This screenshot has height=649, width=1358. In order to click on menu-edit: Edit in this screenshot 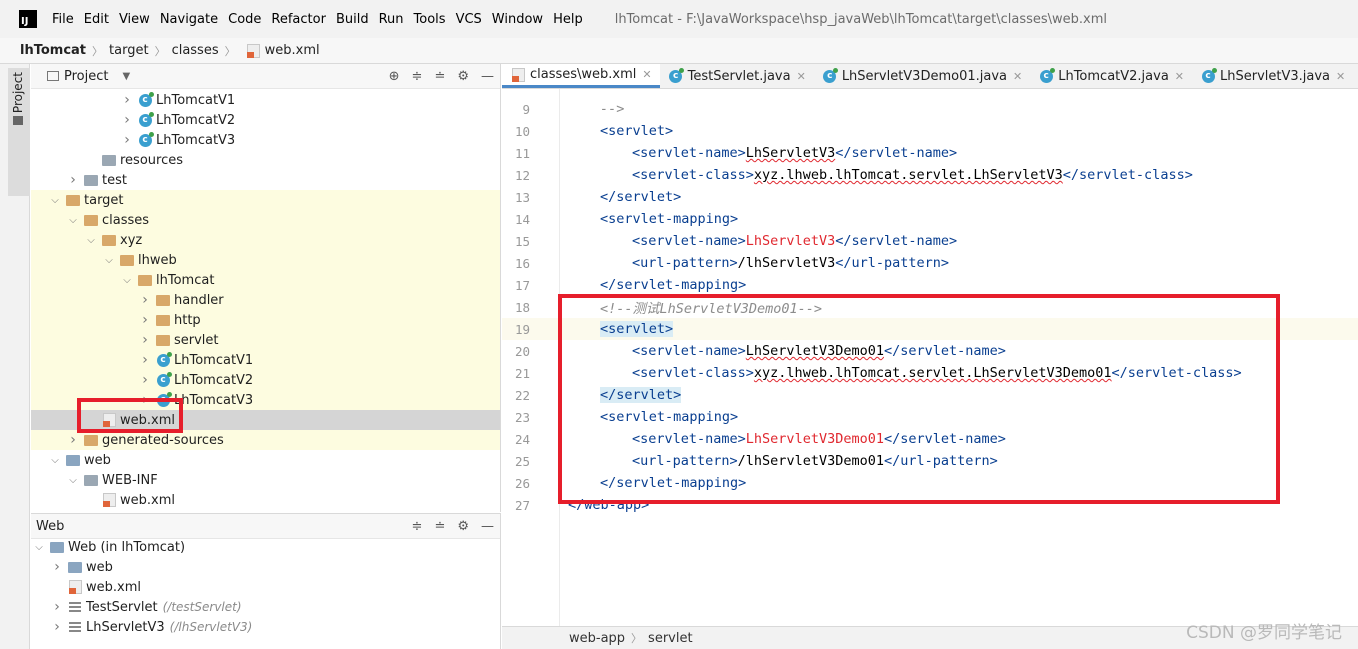, I will do `click(96, 19)`.